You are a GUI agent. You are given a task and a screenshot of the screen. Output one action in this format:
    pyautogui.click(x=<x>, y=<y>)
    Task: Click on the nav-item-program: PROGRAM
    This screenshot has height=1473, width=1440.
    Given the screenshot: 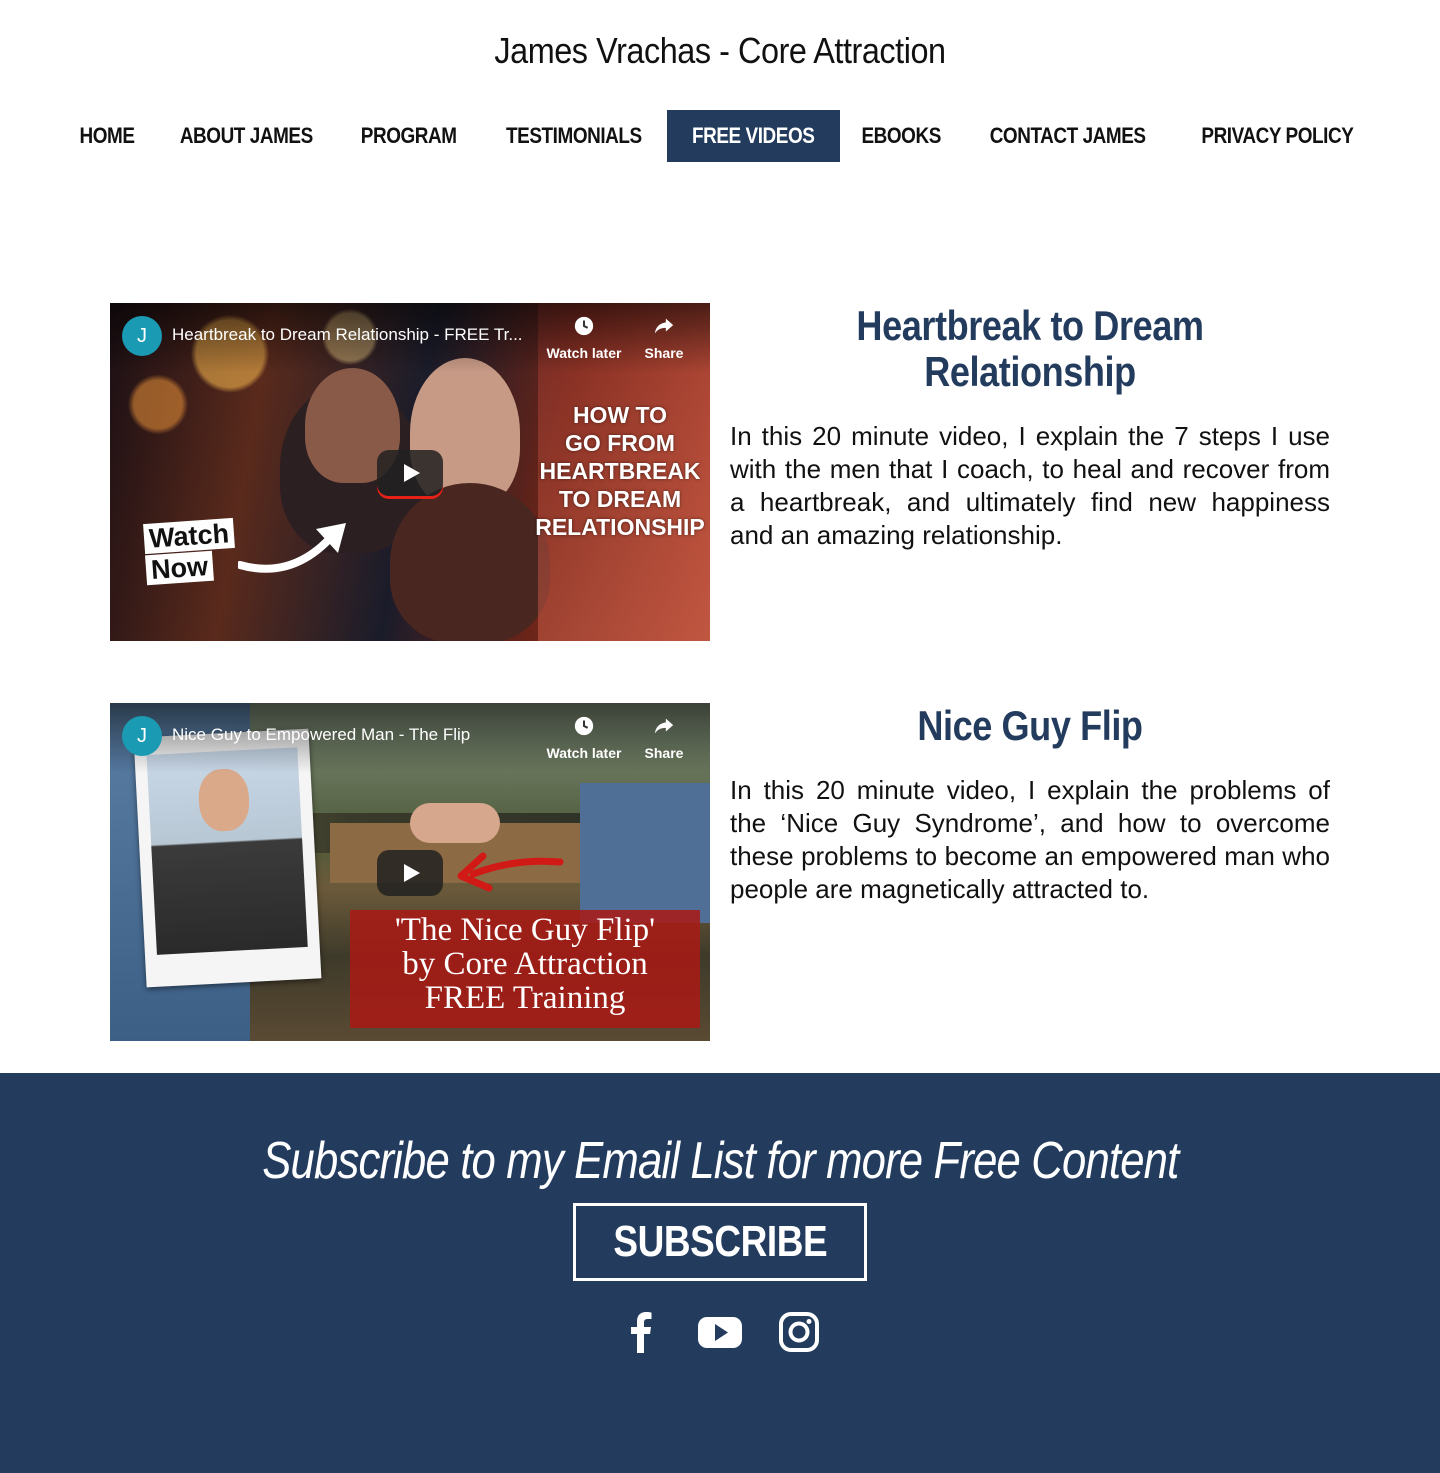 What is the action you would take?
    pyautogui.click(x=408, y=136)
    